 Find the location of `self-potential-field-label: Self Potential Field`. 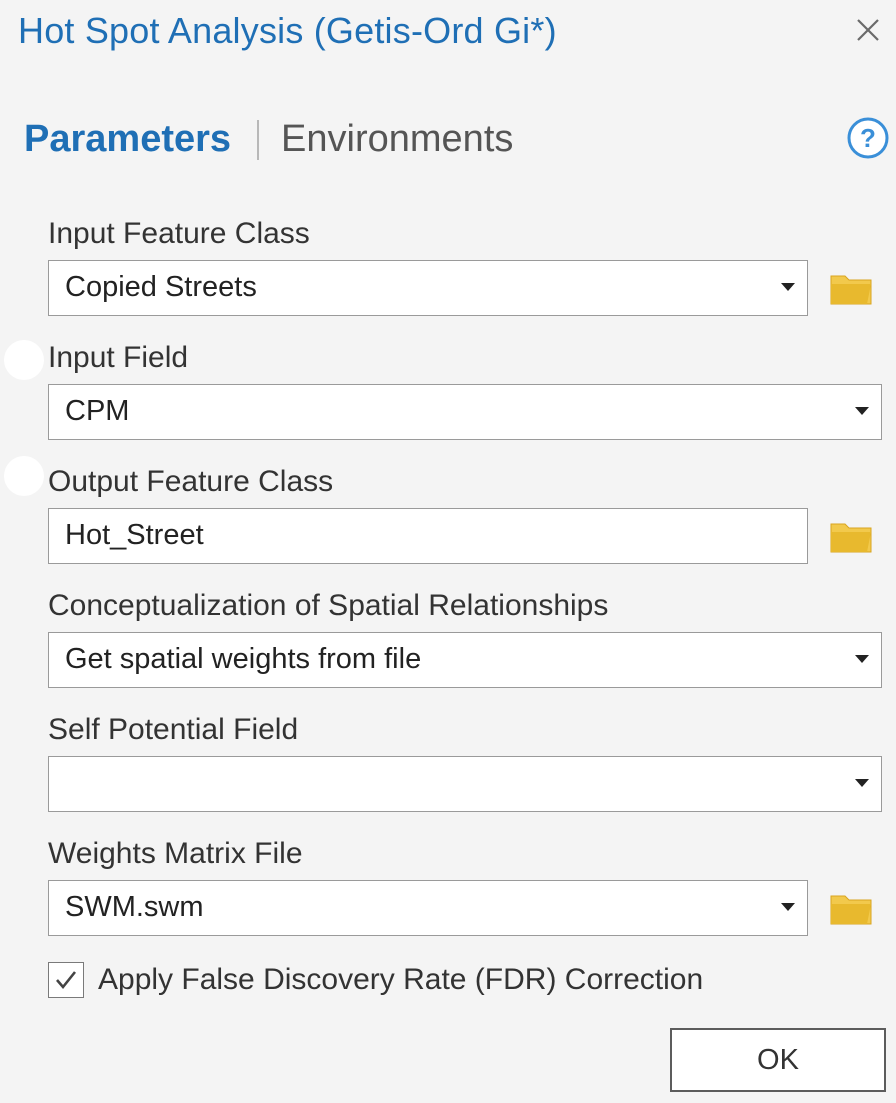

self-potential-field-label: Self Potential Field is located at coordinates (173, 729).